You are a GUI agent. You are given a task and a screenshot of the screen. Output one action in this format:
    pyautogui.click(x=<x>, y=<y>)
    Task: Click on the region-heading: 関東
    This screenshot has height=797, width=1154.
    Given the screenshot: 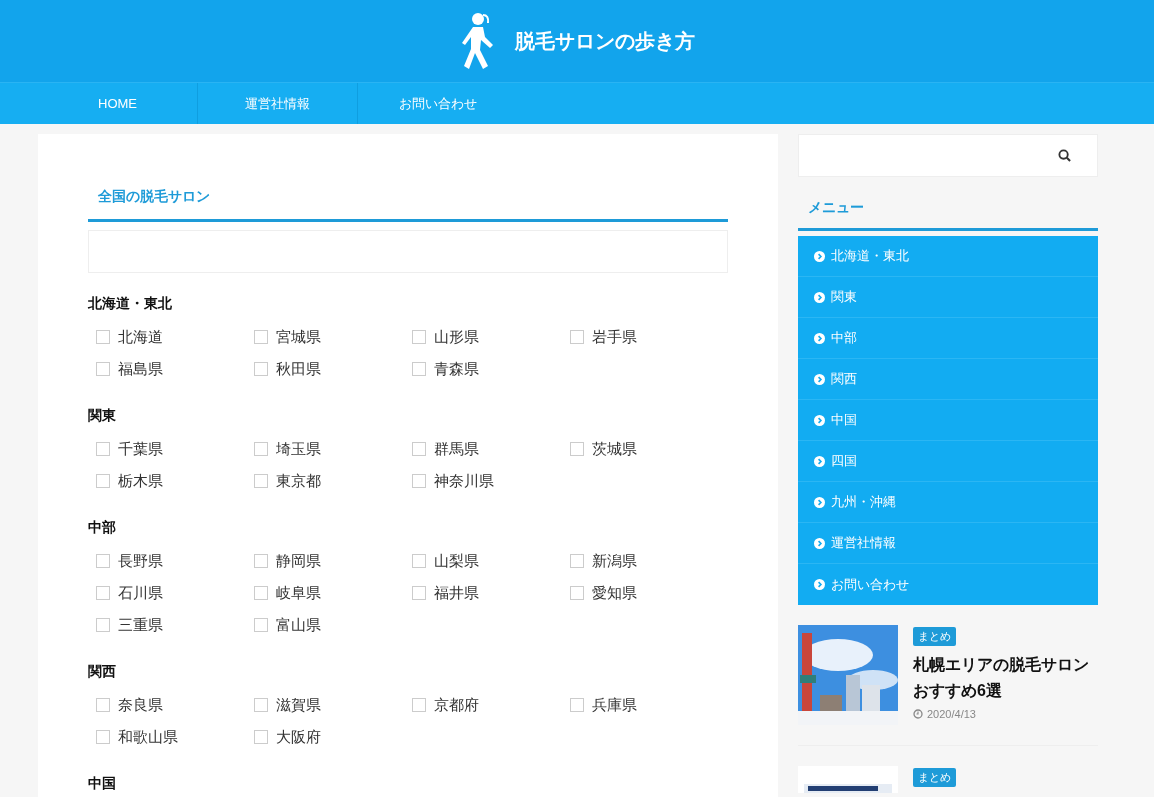 What is the action you would take?
    pyautogui.click(x=102, y=415)
    